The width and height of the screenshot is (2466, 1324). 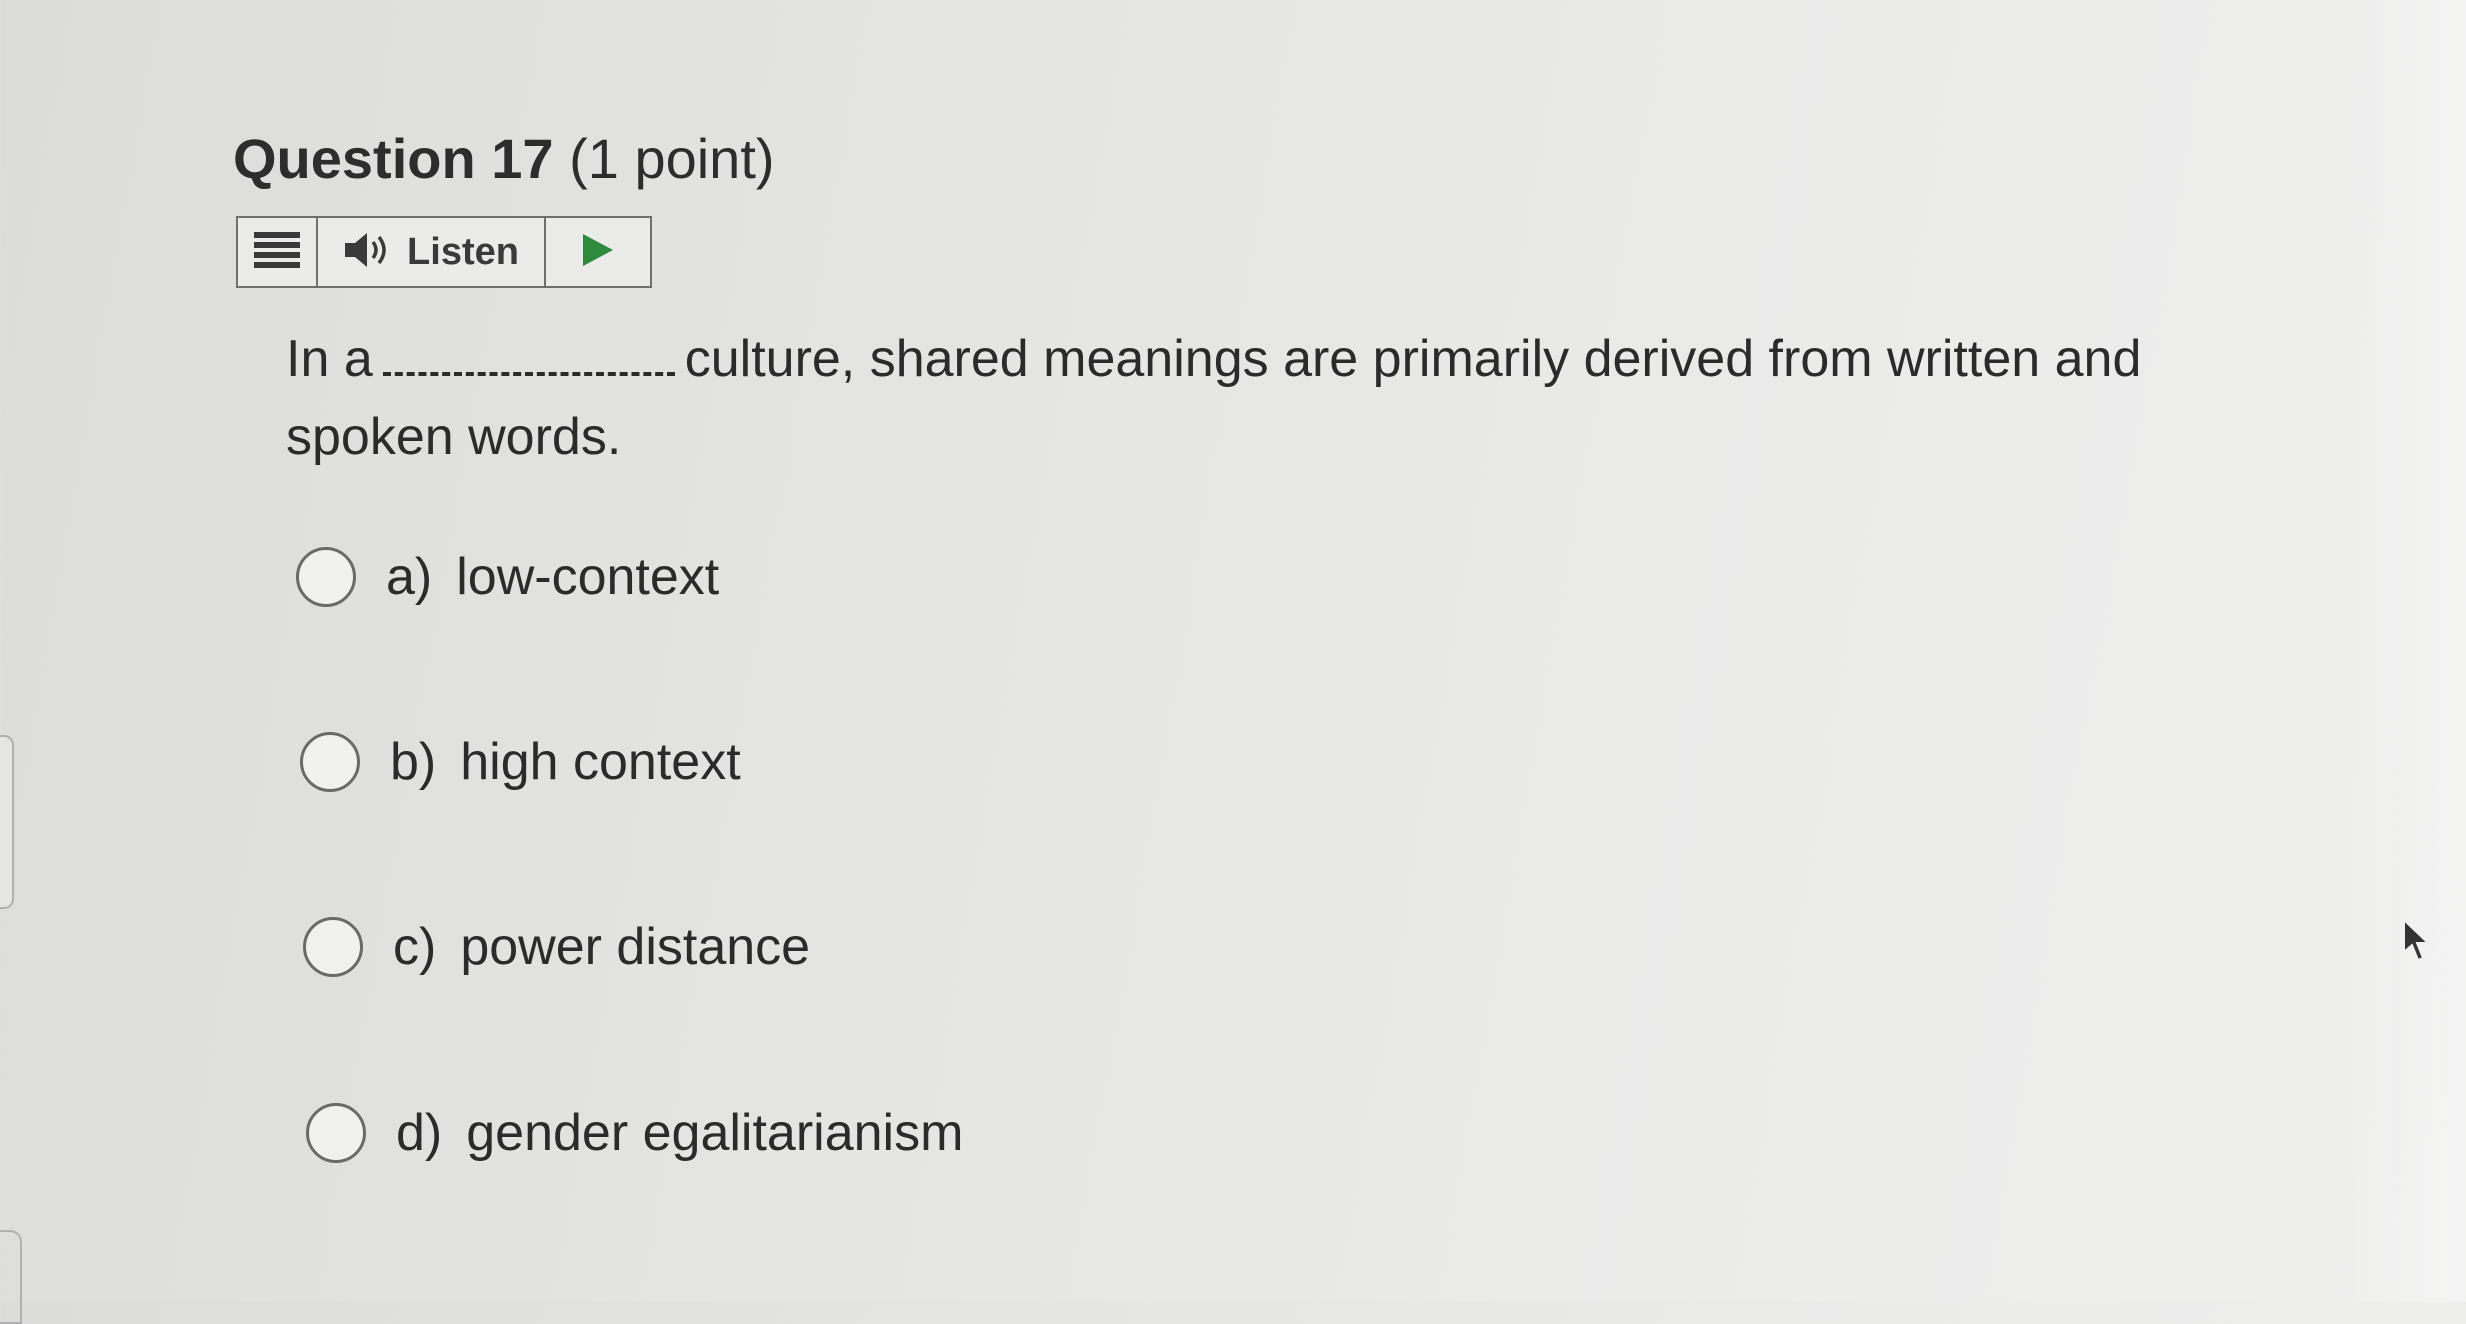 What do you see at coordinates (419, 1133) in the screenshot?
I see `option-letter: d)` at bounding box center [419, 1133].